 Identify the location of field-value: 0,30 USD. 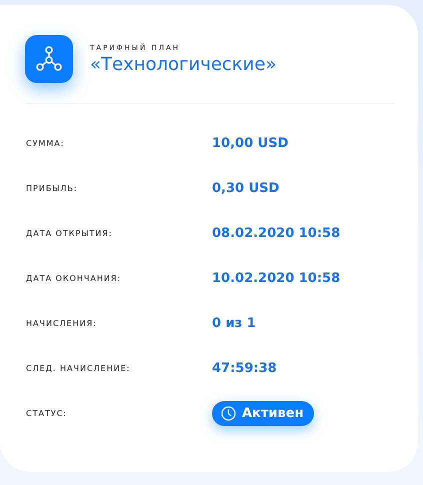
(246, 188).